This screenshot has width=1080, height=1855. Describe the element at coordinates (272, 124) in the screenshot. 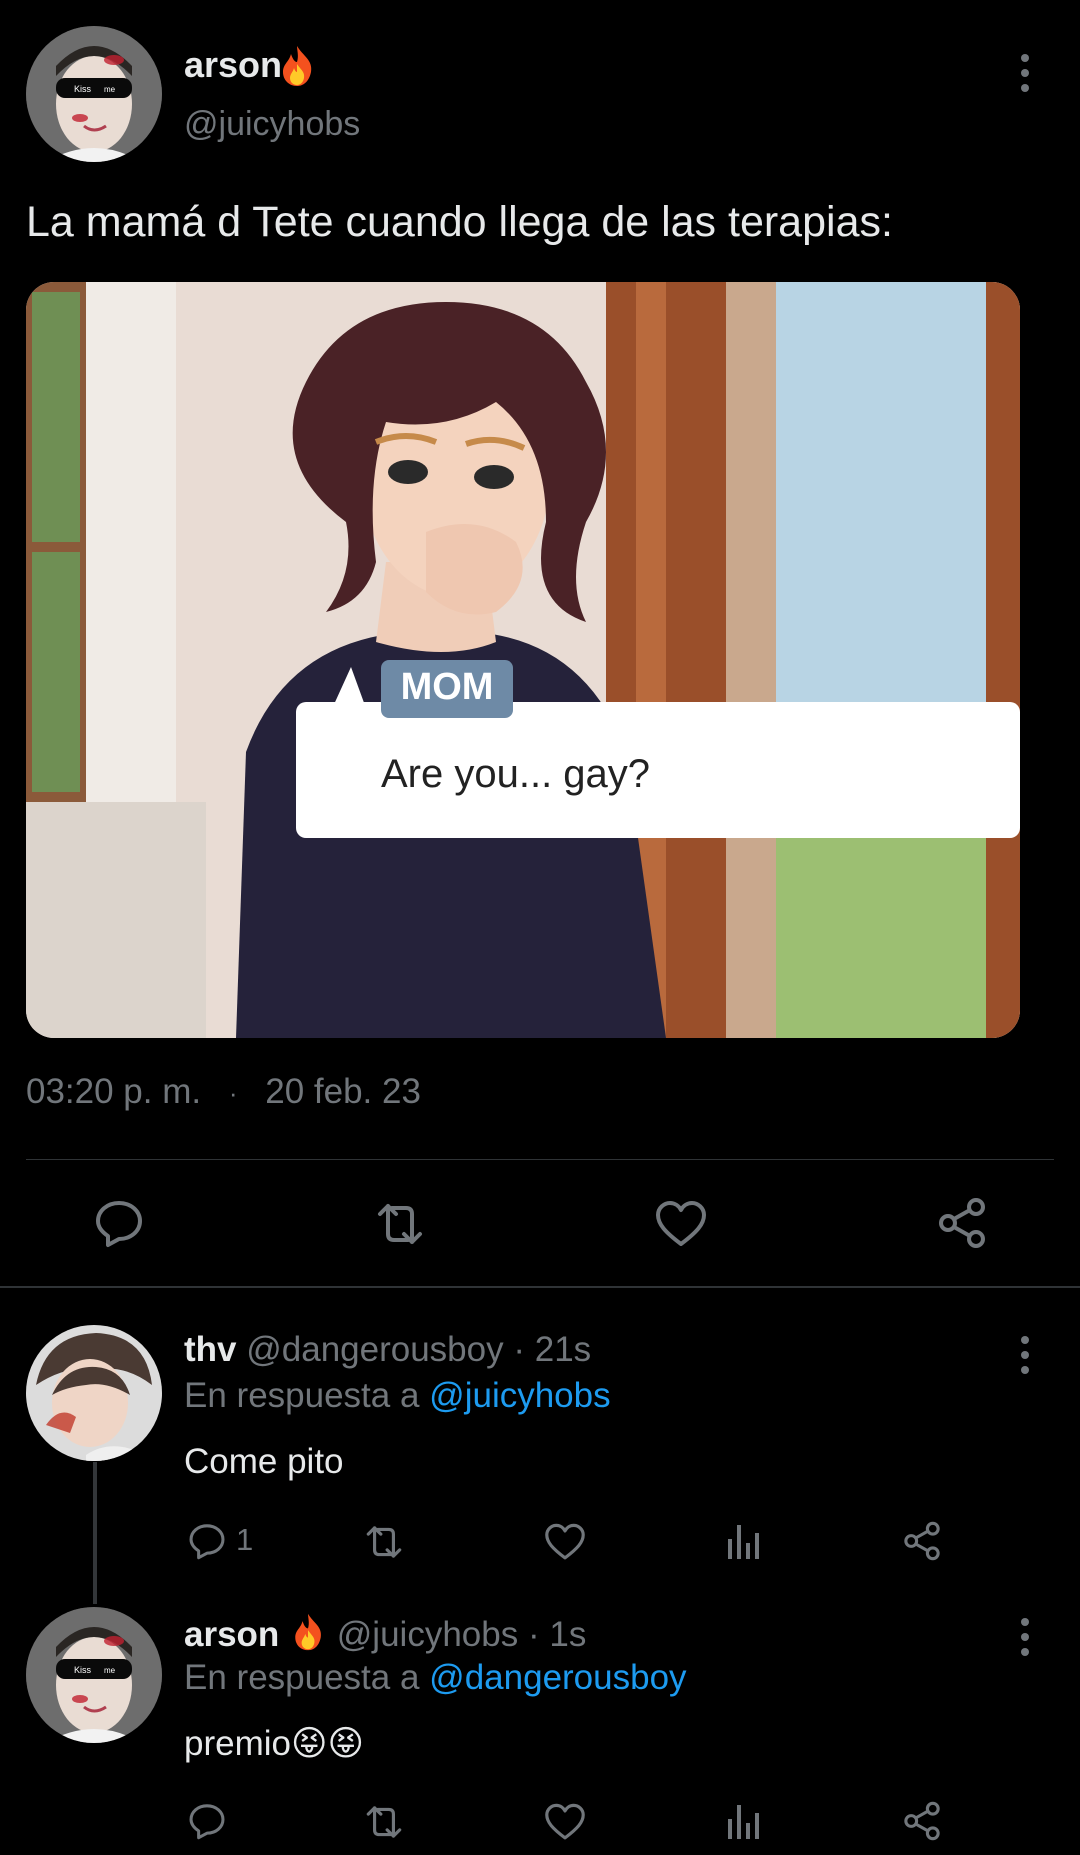

I see `author-handle: @juicyhobs` at that location.